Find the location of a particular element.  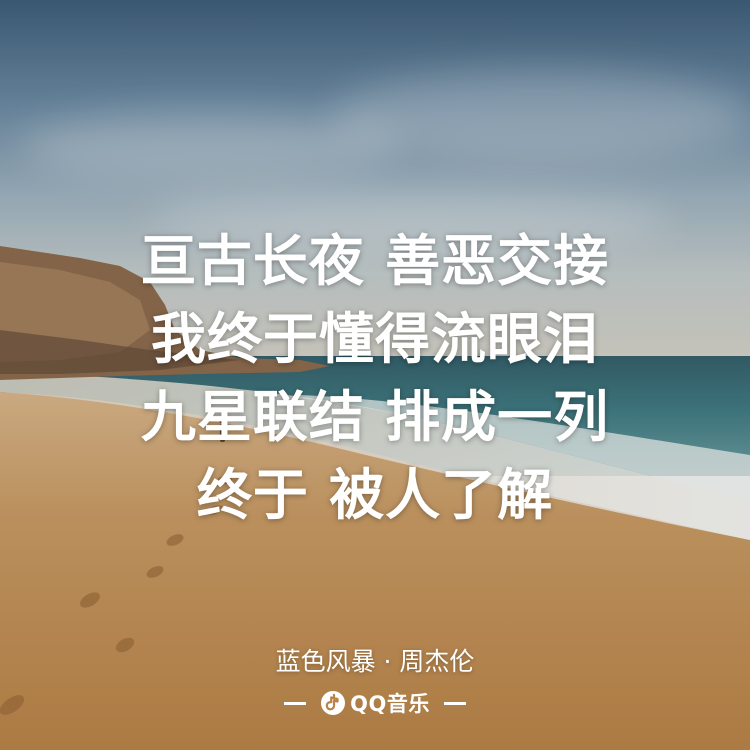

lyric-line-4: 终于 被人了解 is located at coordinates (375, 495).